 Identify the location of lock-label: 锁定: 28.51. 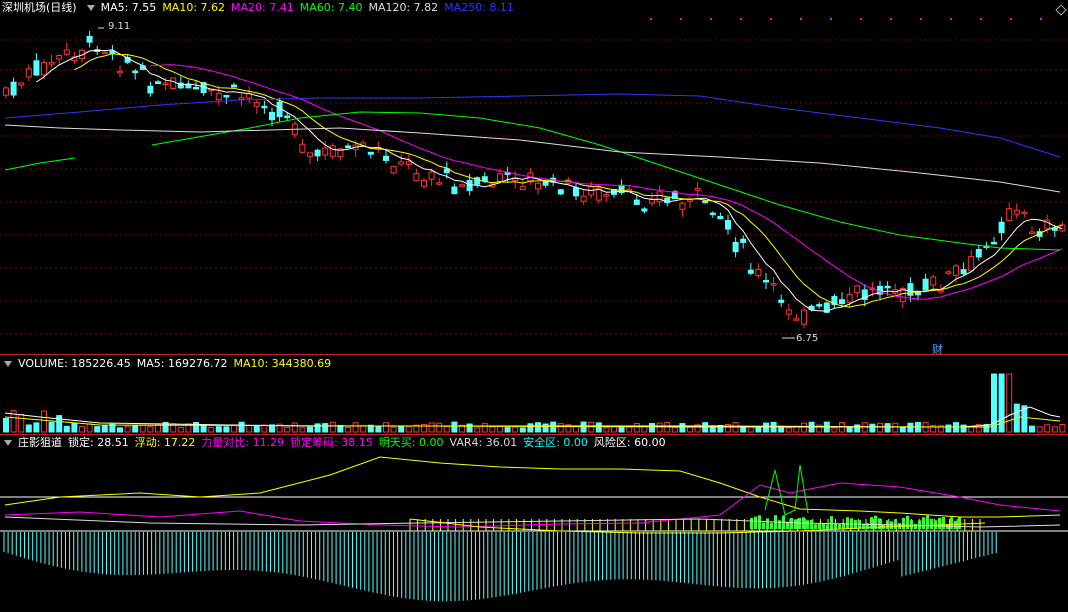
(98, 442).